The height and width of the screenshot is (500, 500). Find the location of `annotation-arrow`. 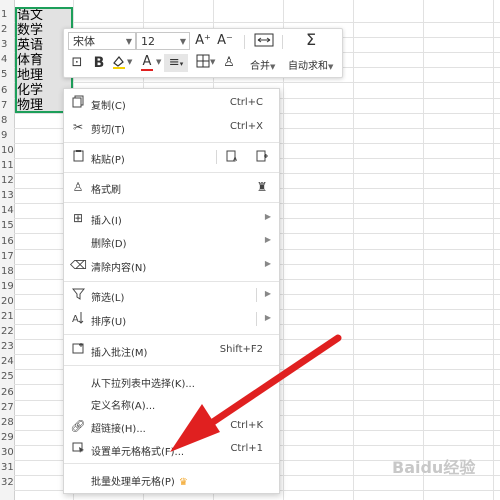

annotation-arrow is located at coordinates (256, 393).